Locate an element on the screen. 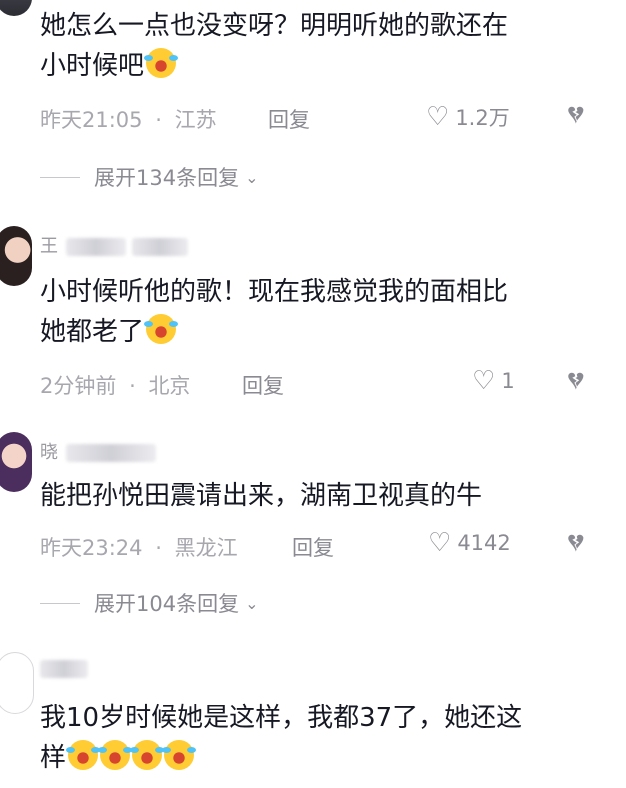 Image resolution: width=626 pixels, height=788 pixels. username: 王 is located at coordinates (114, 245).